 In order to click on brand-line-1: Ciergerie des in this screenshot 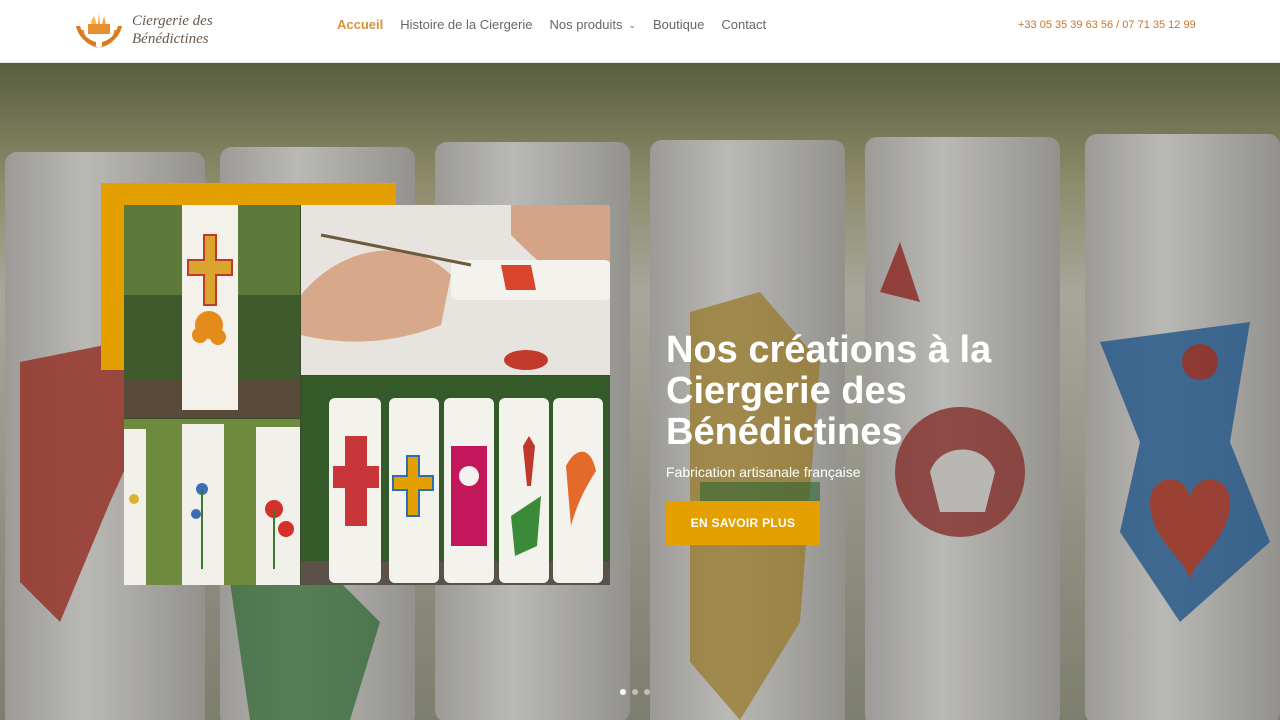, I will do `click(172, 21)`.